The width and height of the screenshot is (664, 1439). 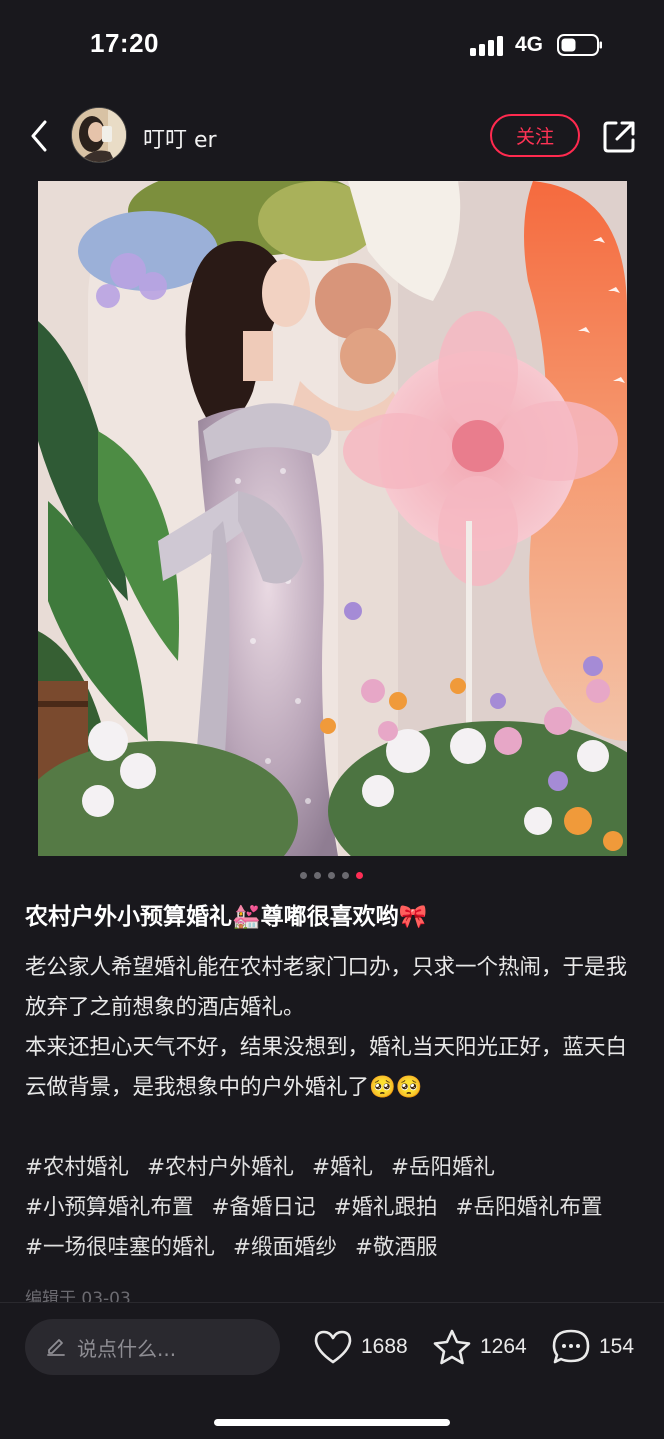 What do you see at coordinates (342, 1168) in the screenshot?
I see `hashtag-link: #婚礼` at bounding box center [342, 1168].